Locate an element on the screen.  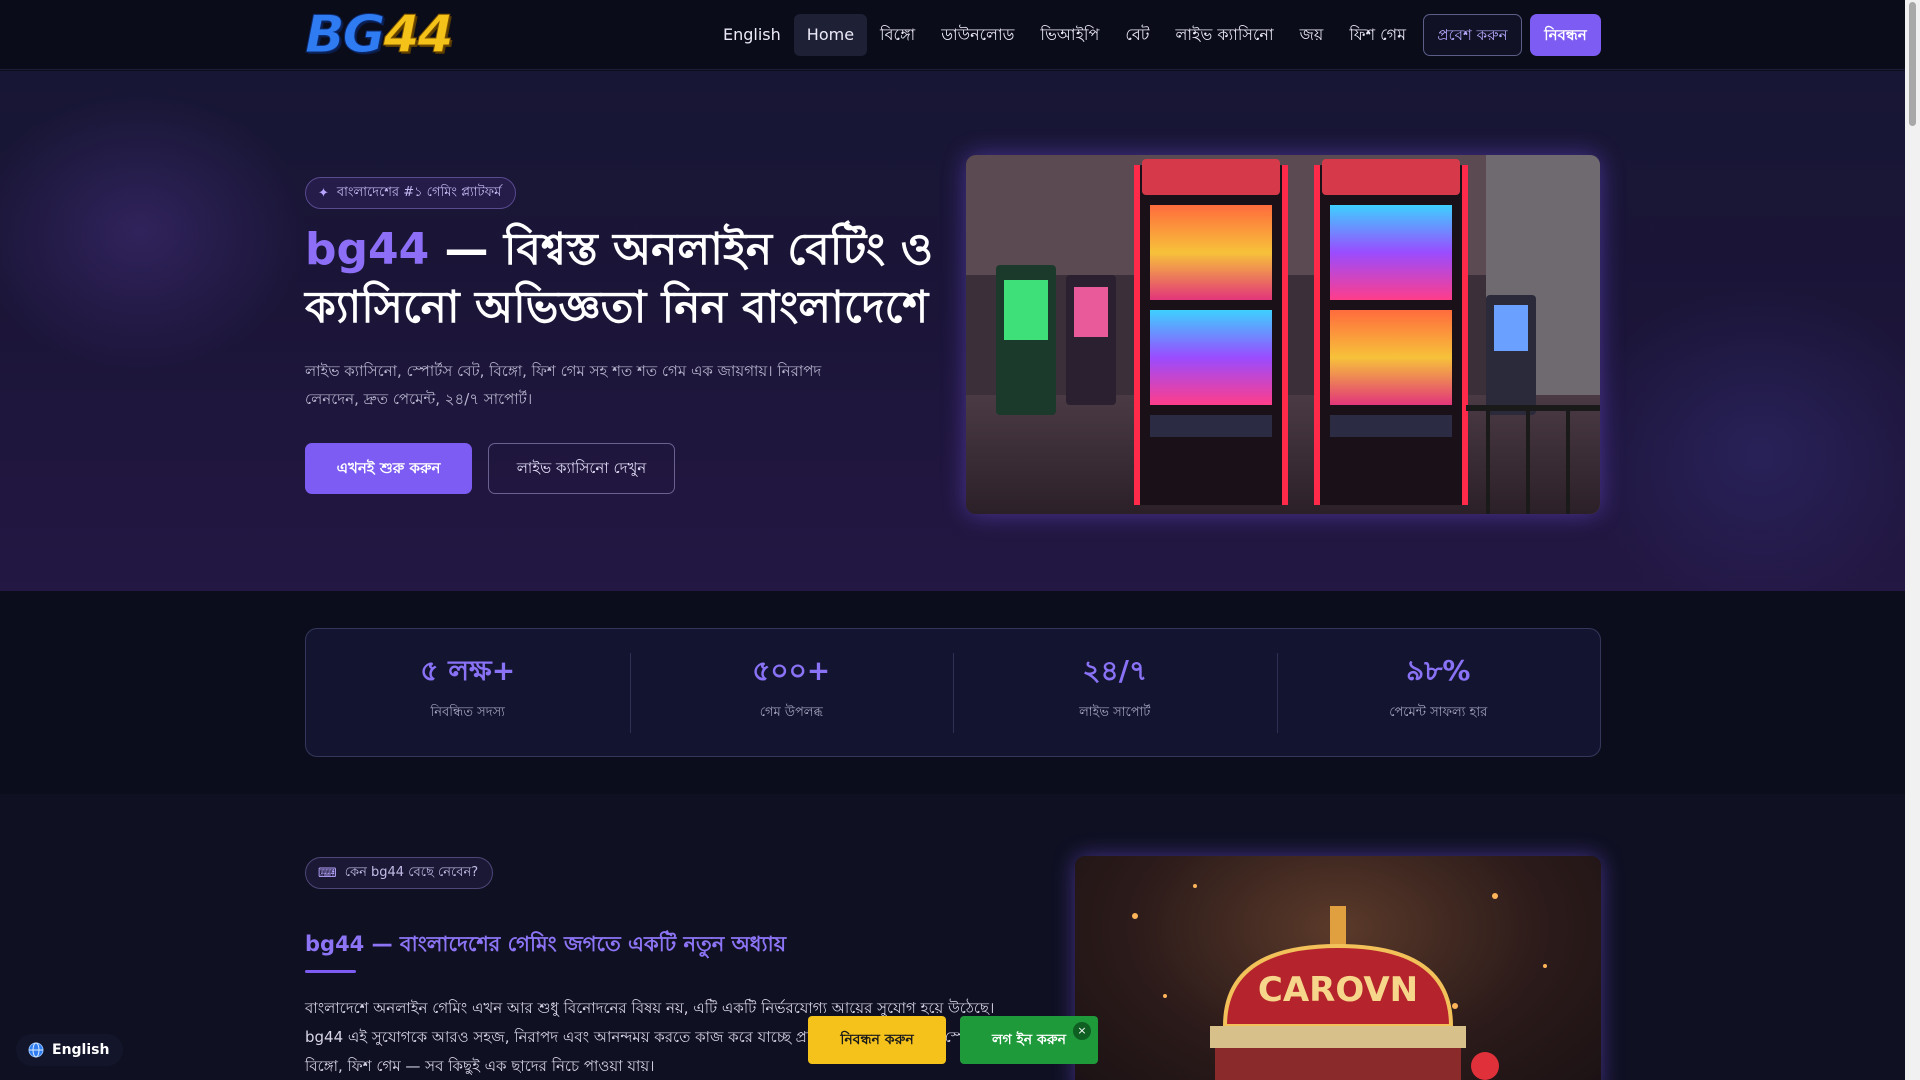
hero-badge-label: বাংলাদেশের #১ গেমিং প্ল্যাটফর্ম is located at coordinates (419, 192).